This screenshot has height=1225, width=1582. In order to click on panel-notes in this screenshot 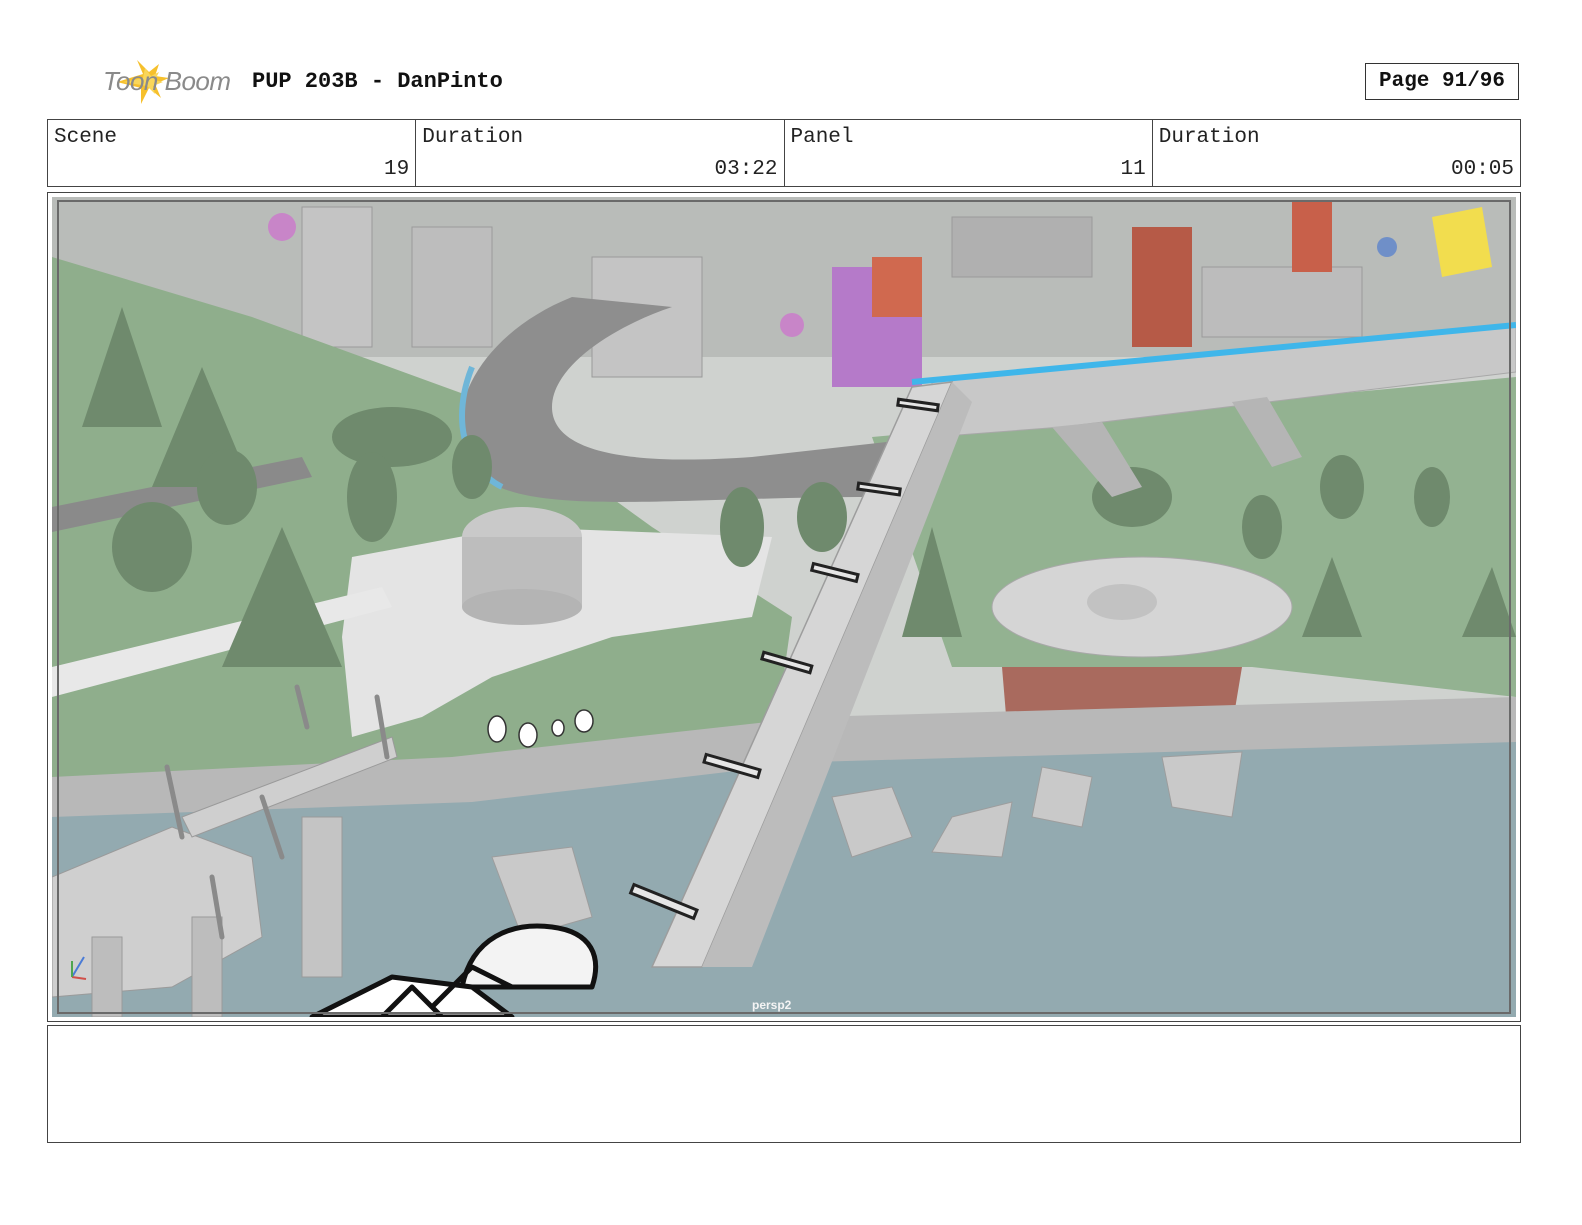, I will do `click(784, 1084)`.